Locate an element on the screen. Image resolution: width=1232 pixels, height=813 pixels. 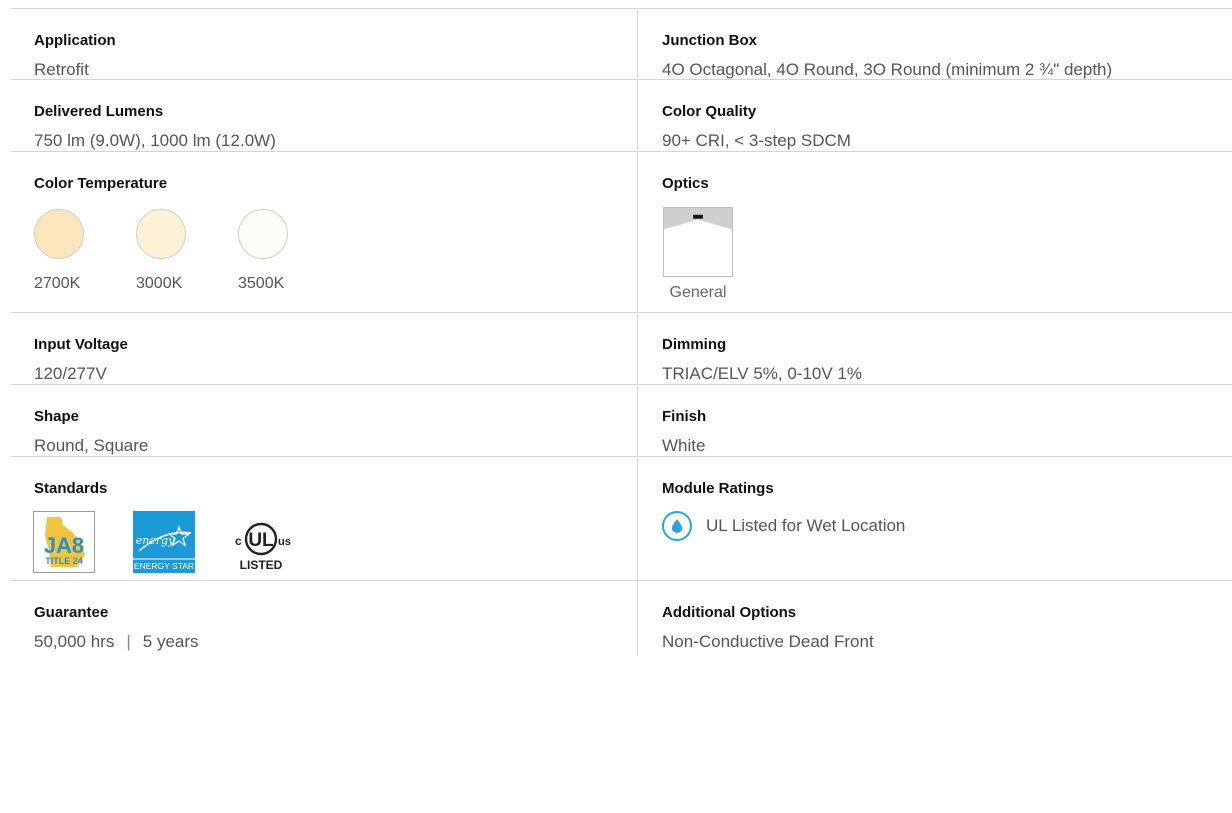
energy-script: energy is located at coordinates (155, 540).